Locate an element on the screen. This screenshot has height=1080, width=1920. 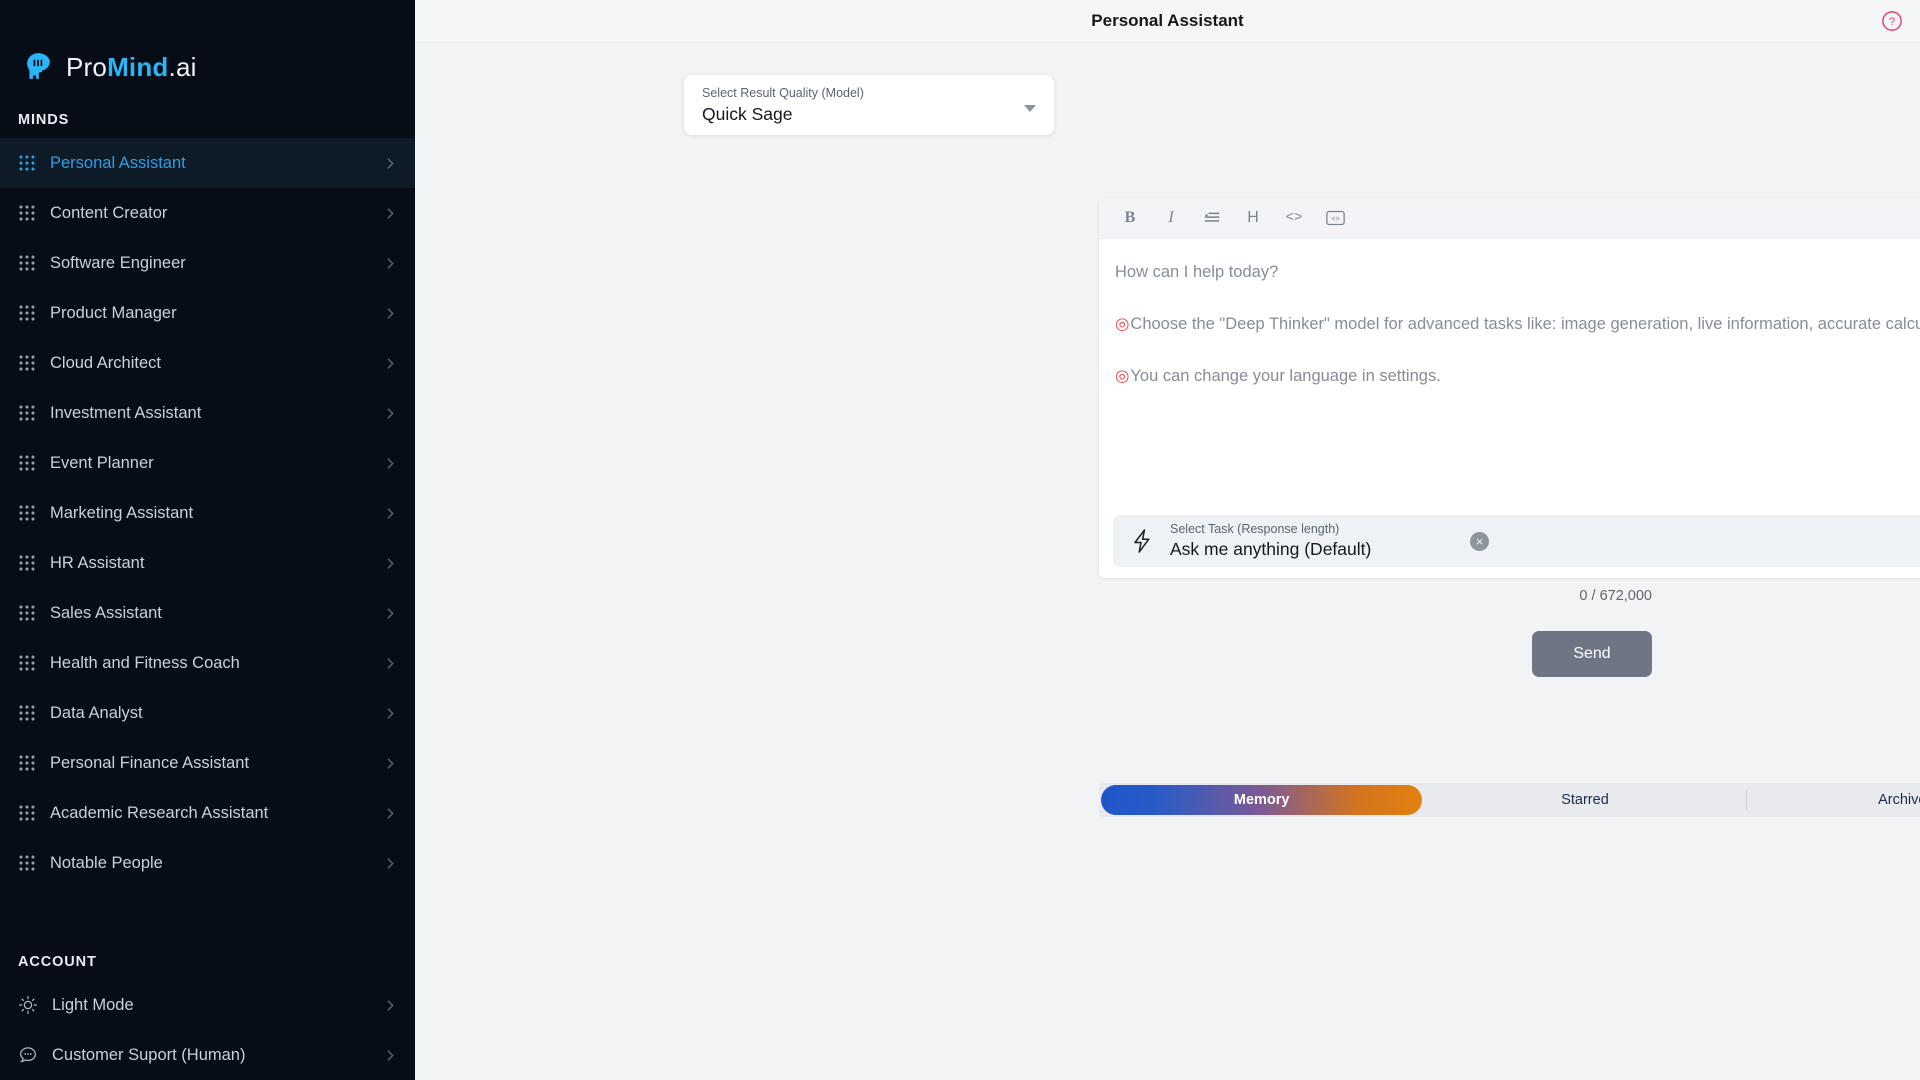
sidebar-item-label: Cloud Architect is located at coordinates (105, 362).